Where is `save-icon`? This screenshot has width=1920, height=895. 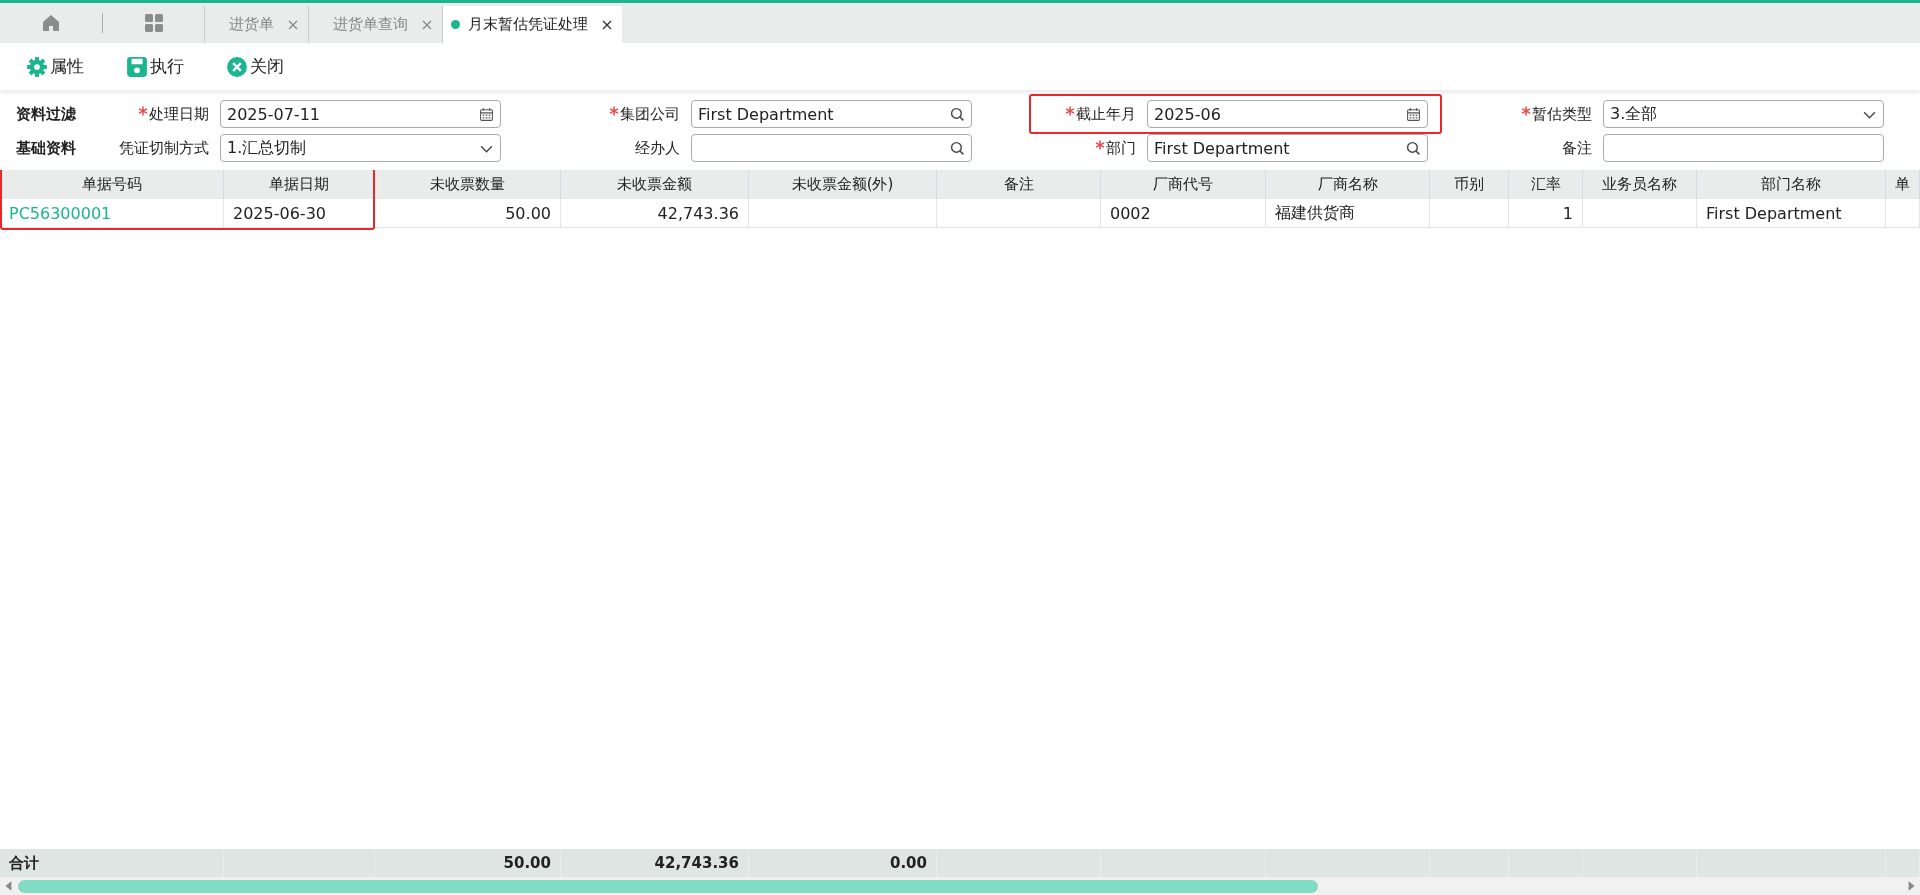
save-icon is located at coordinates (137, 66).